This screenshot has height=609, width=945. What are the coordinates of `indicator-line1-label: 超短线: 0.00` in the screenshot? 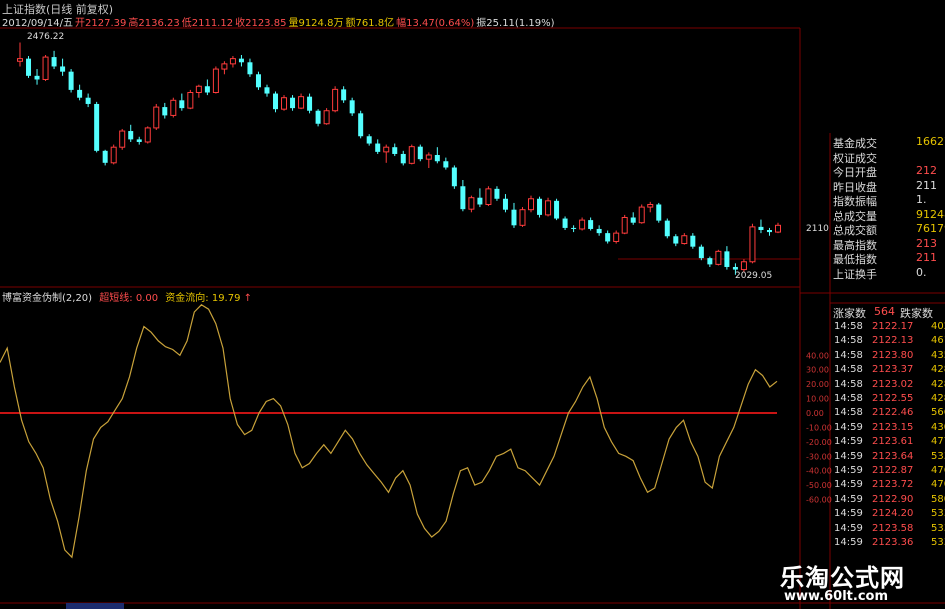 It's located at (129, 298).